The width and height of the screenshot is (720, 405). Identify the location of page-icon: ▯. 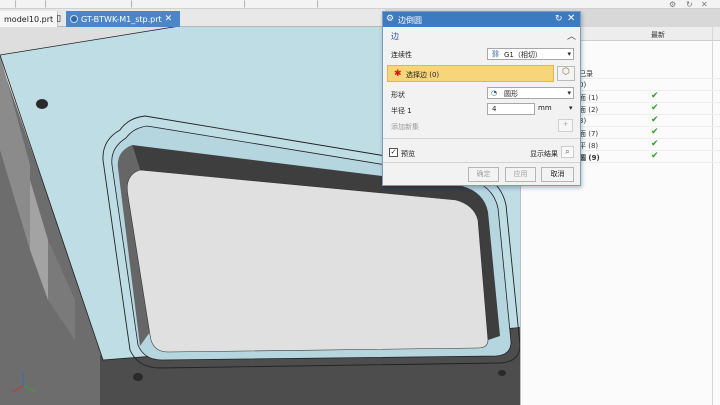
(59, 18).